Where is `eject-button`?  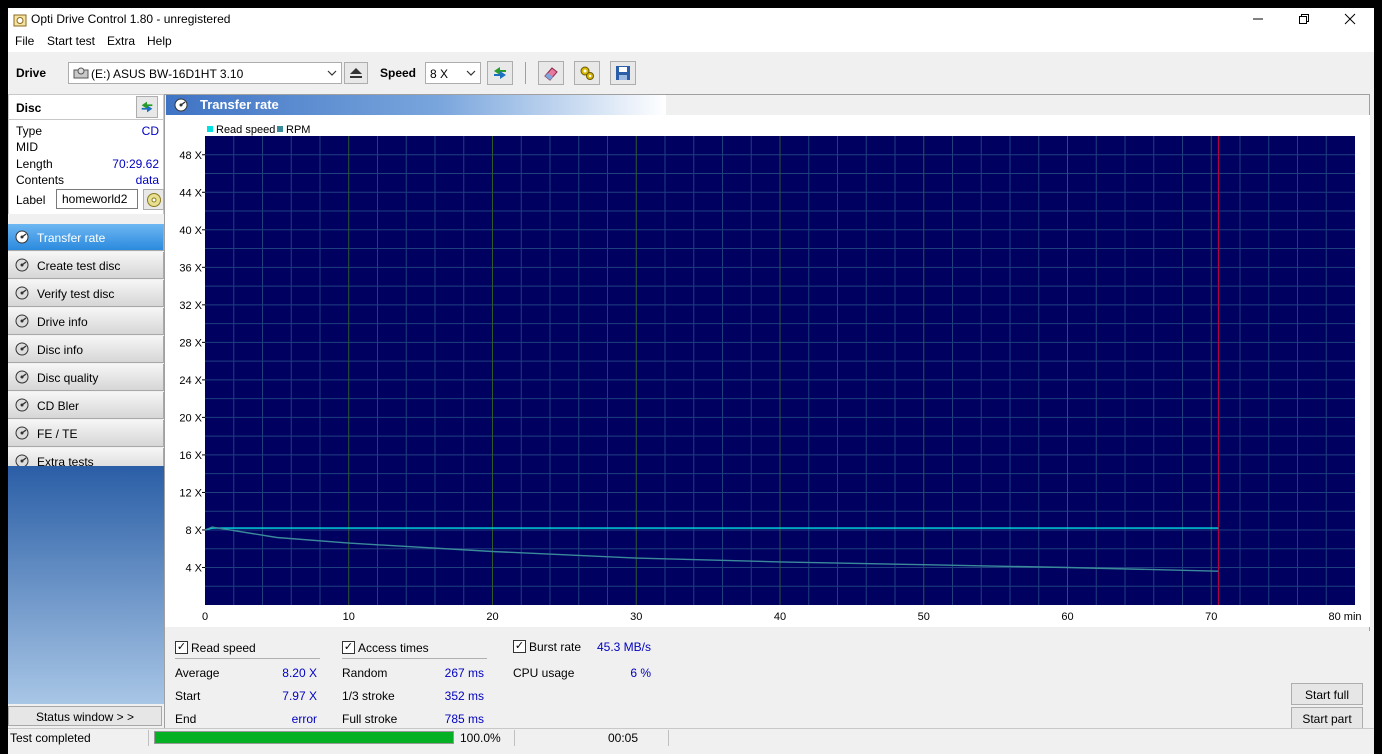 eject-button is located at coordinates (356, 73).